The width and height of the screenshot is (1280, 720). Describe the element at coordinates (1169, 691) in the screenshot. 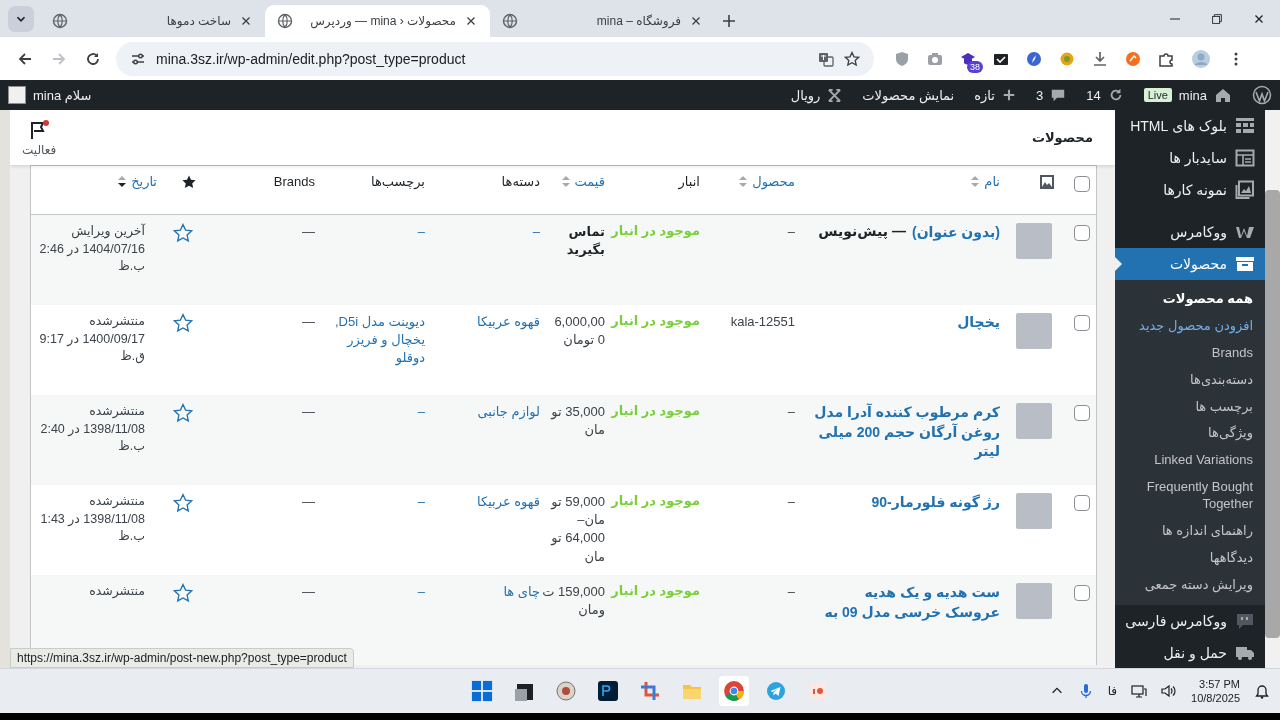

I see `volume-icon` at that location.